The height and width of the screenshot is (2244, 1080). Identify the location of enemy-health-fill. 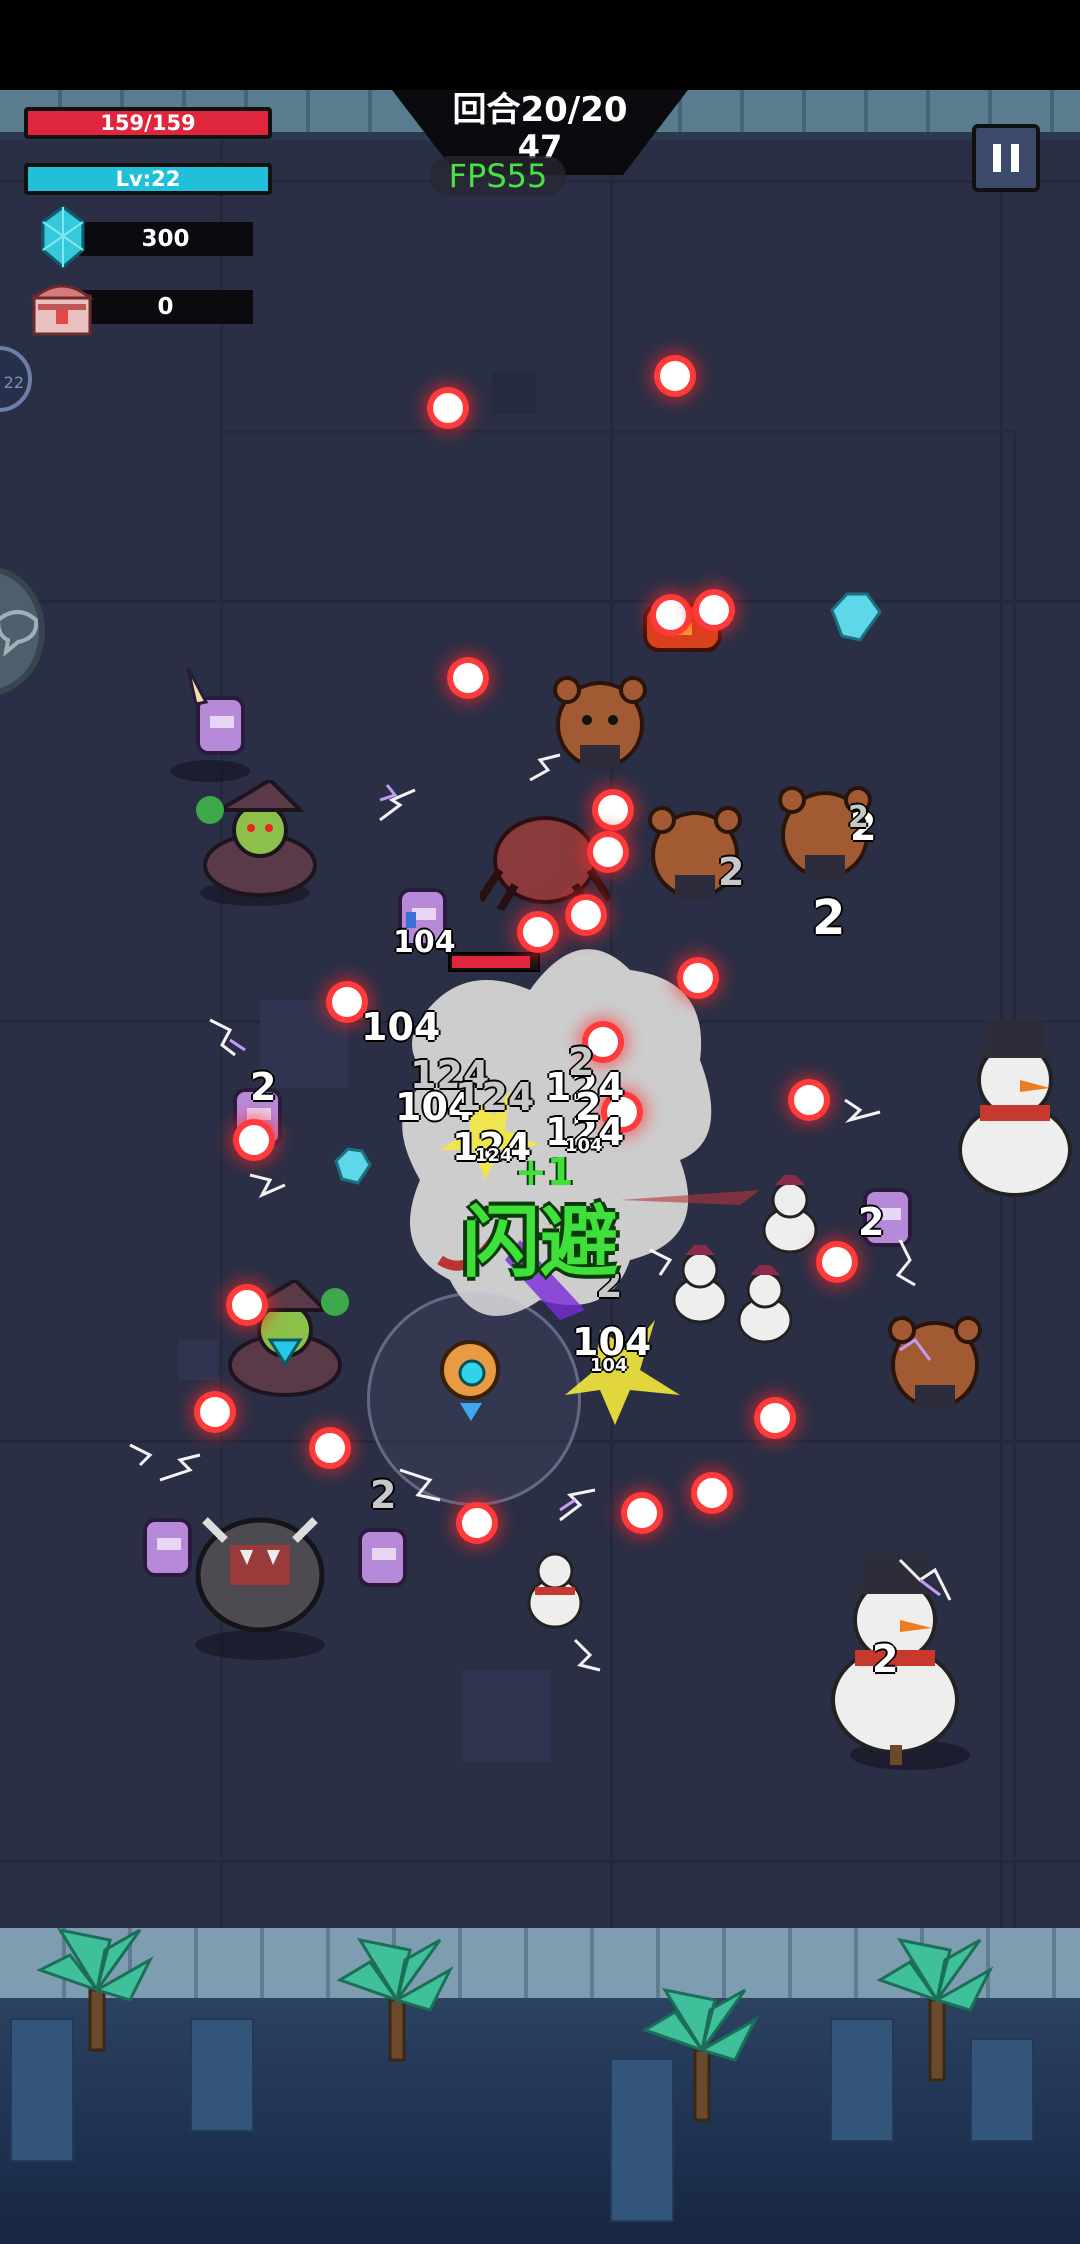
(491, 962).